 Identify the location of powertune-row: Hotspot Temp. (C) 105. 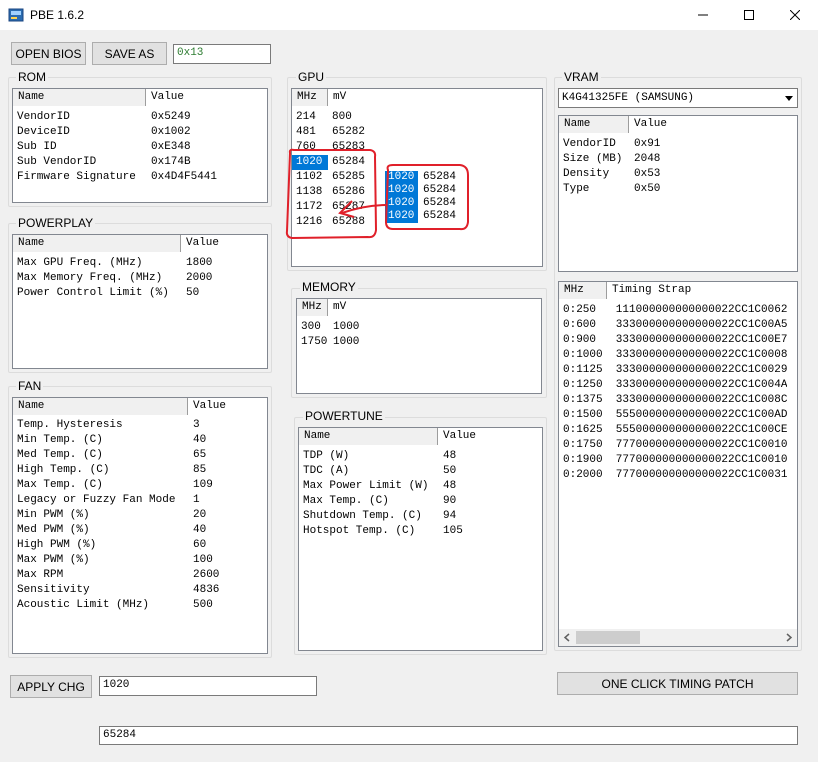
(420, 531).